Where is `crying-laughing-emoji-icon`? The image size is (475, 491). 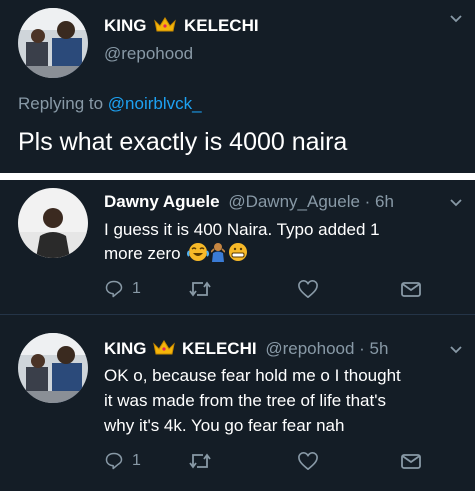
crying-laughing-emoji-icon is located at coordinates (198, 255).